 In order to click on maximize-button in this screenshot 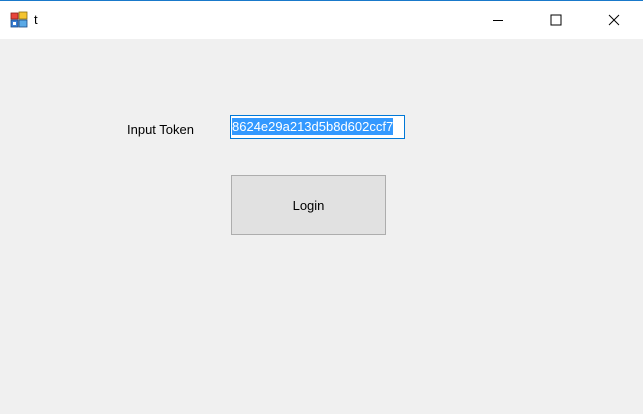, I will do `click(556, 20)`.